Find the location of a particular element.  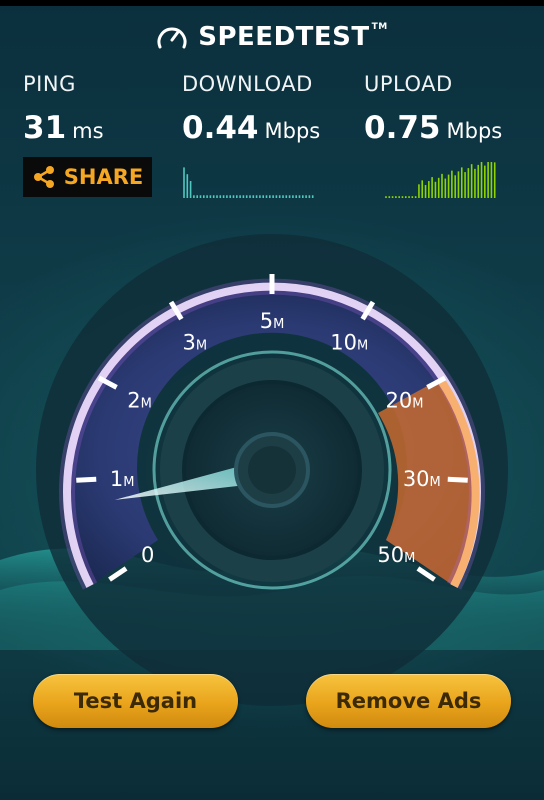

gauge-needle-hub-inner is located at coordinates (272, 470).